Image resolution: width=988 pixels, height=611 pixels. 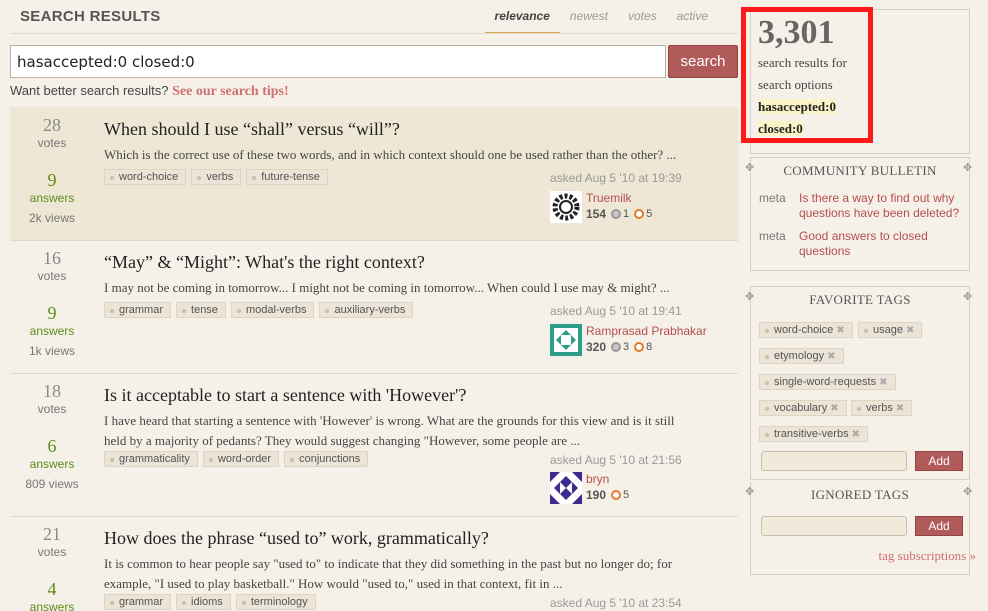 I want to click on ignored-tag-input, so click(x=834, y=526).